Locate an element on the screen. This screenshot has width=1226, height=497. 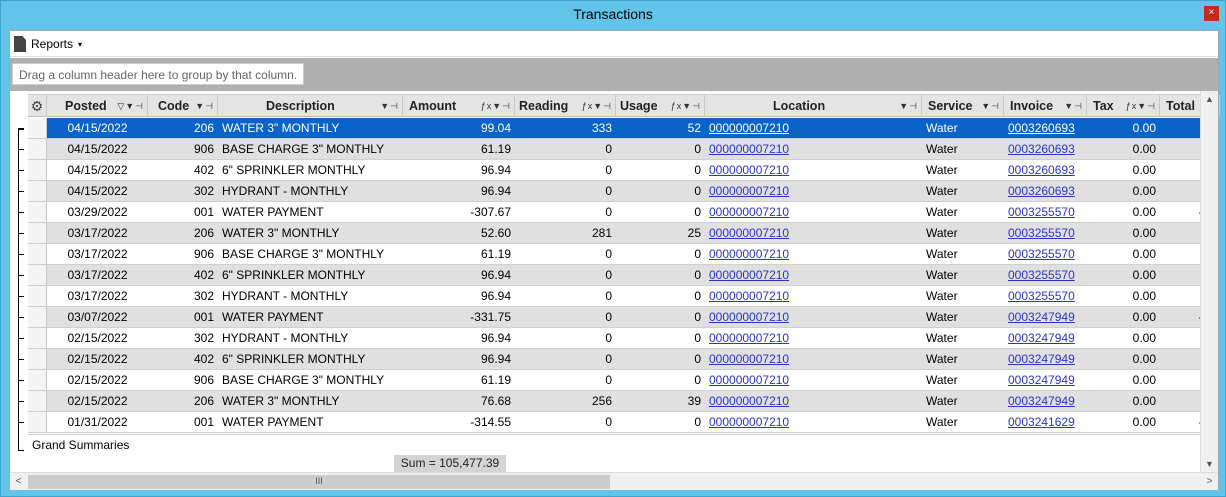
column-header-reading: Reading ƒx▼⊣ is located at coordinates (565, 106).